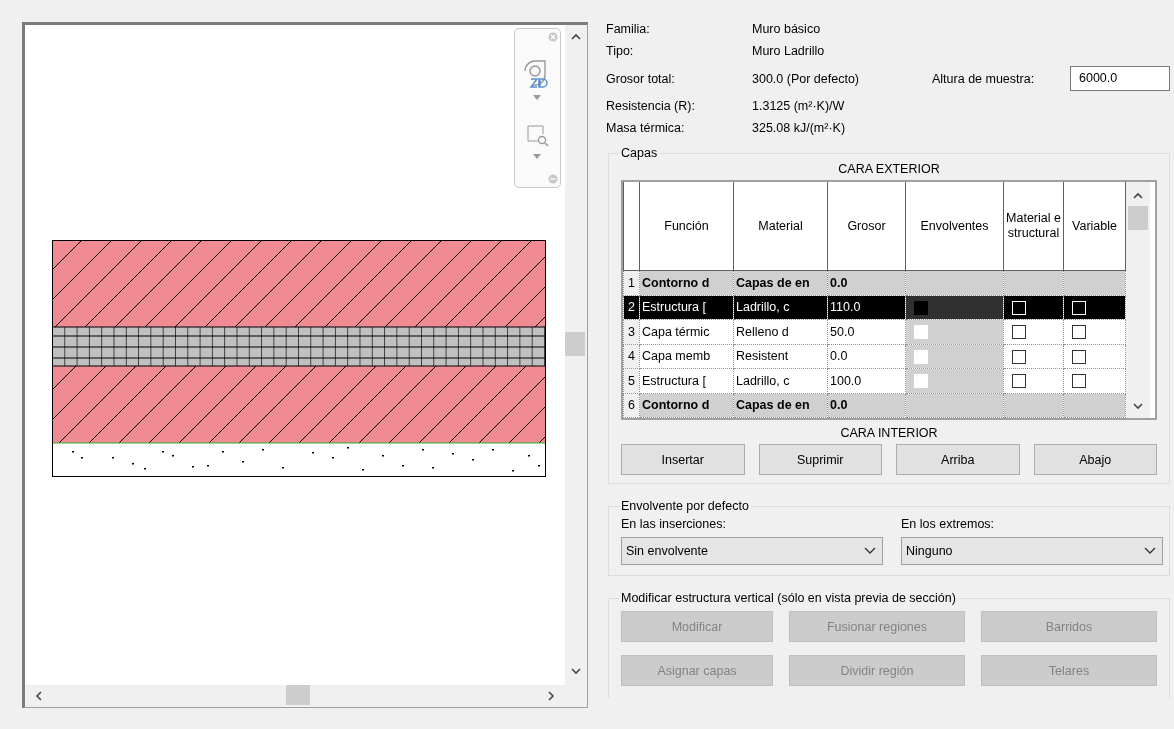 This screenshot has width=1174, height=729. I want to click on table-cell: Relleno d, so click(780, 332).